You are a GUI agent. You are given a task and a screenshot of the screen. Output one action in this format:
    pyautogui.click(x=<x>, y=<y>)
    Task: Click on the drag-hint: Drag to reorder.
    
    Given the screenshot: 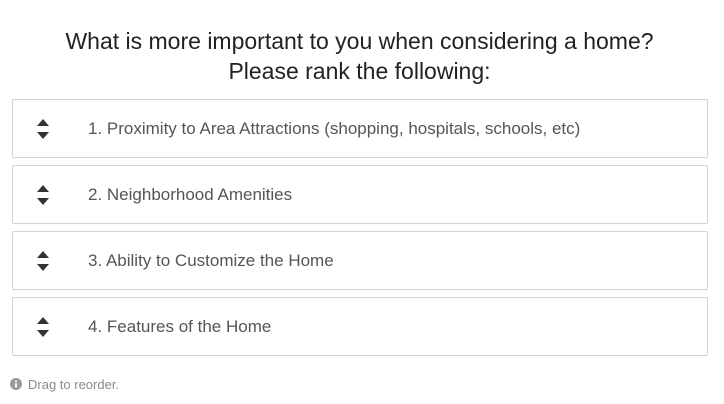 What is the action you would take?
    pyautogui.click(x=64, y=384)
    